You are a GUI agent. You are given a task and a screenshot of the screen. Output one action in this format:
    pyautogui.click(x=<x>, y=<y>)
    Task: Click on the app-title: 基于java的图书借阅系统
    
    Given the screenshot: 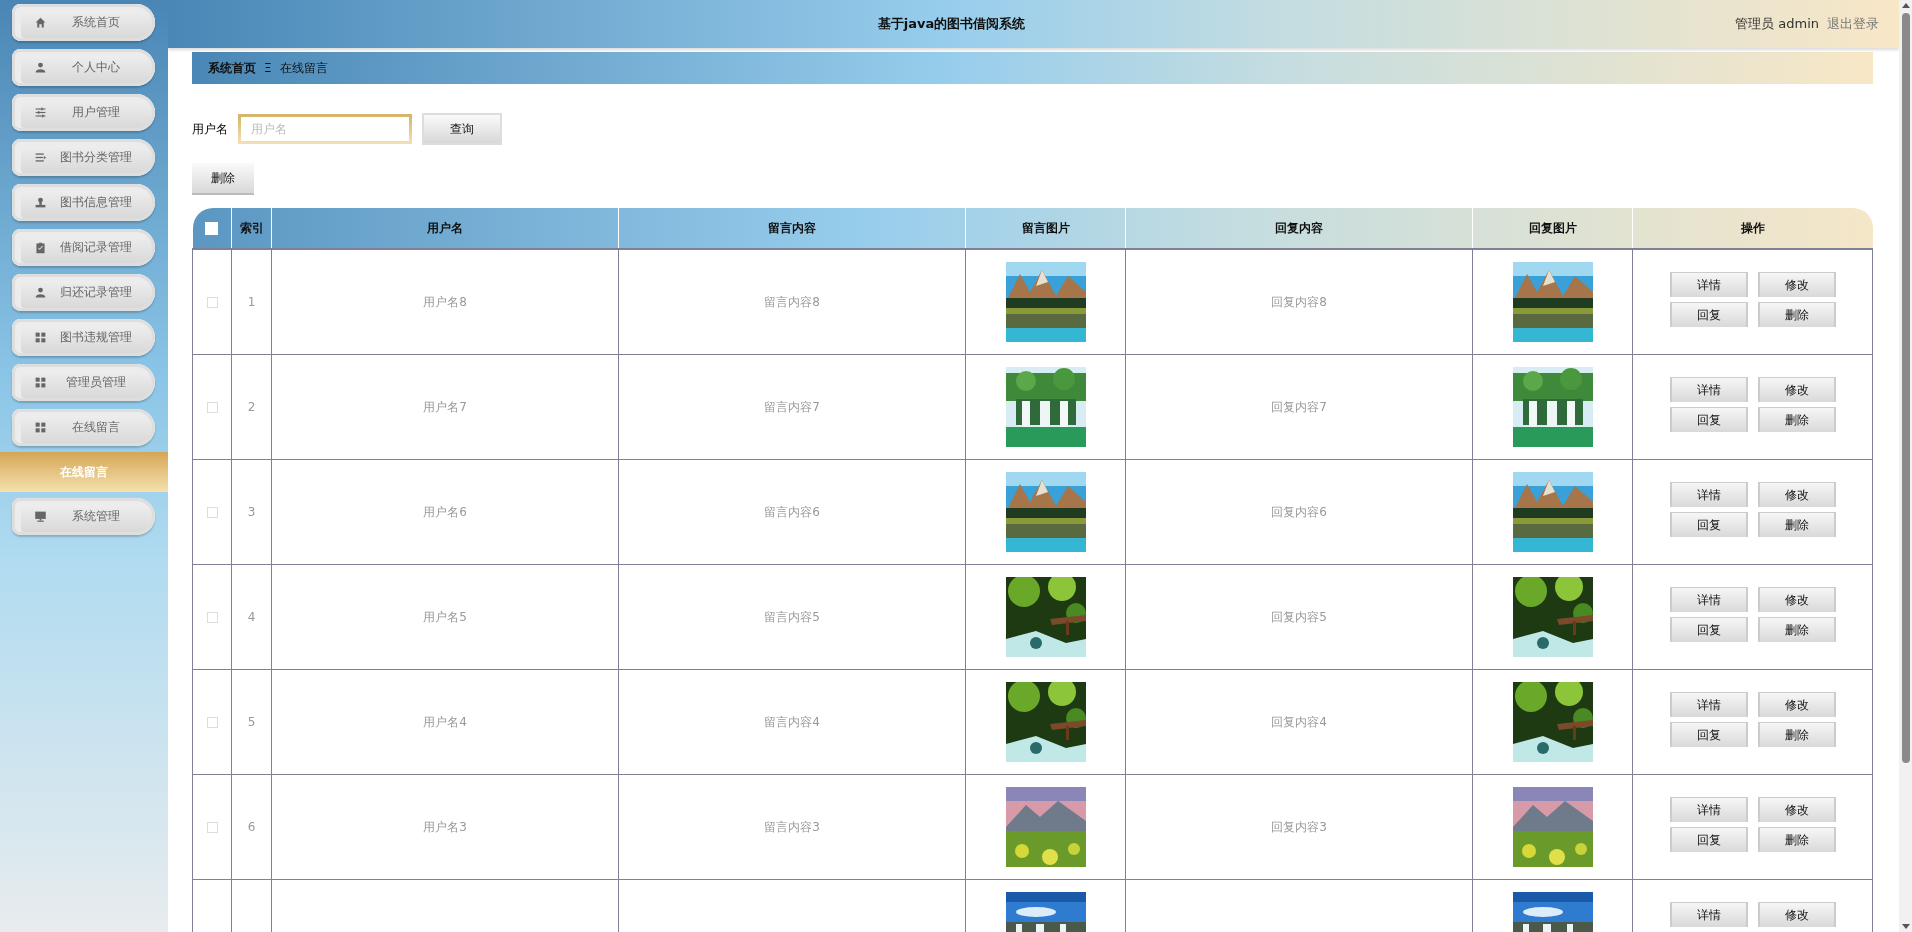 What is the action you would take?
    pyautogui.click(x=951, y=24)
    